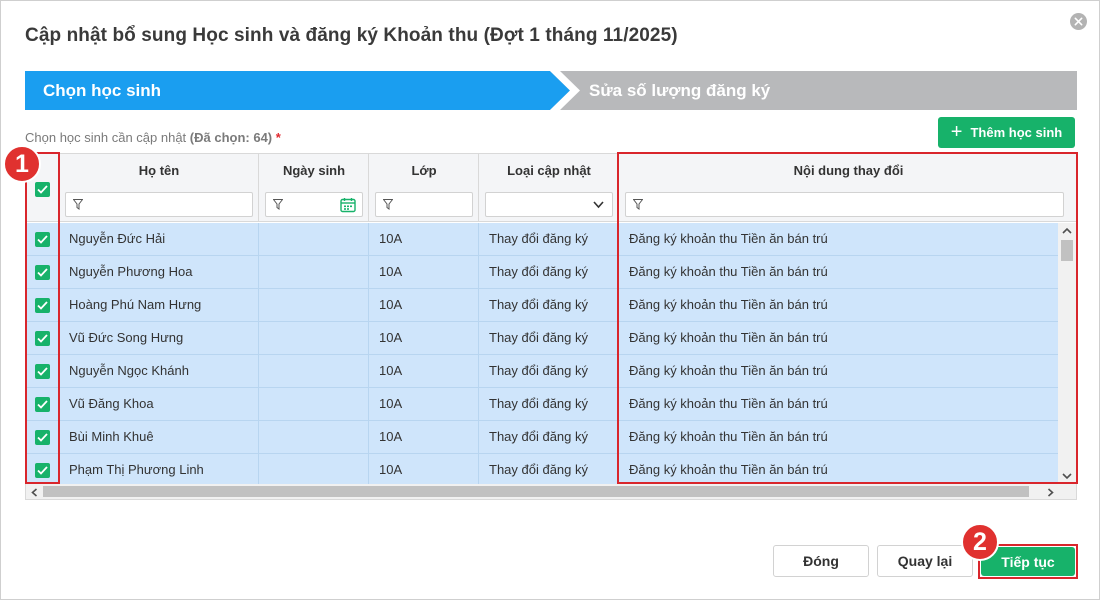  Describe the element at coordinates (549, 204) in the screenshot. I see `type-filter-select` at that location.